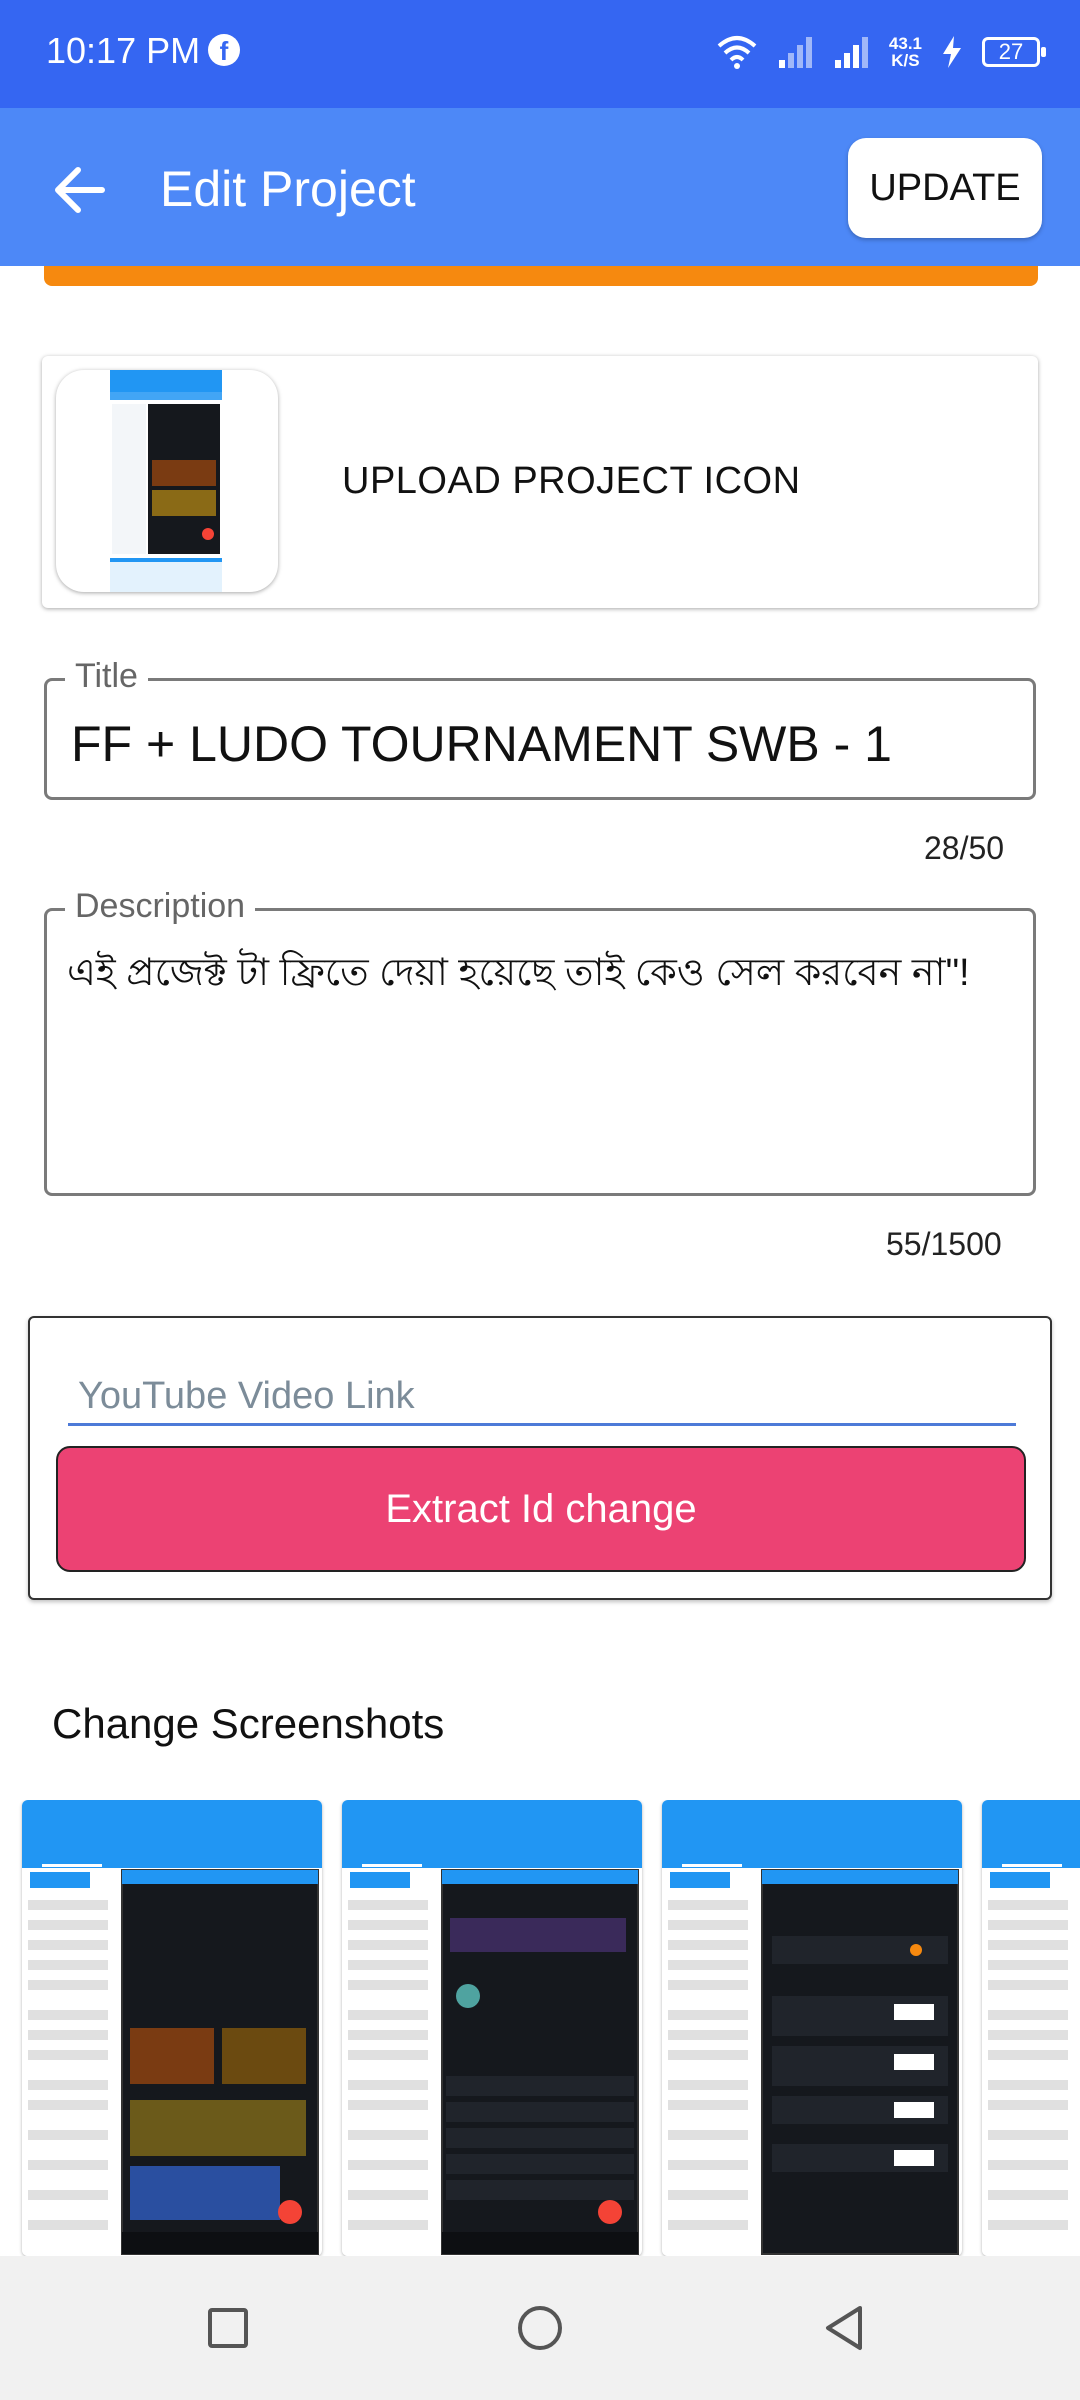  Describe the element at coordinates (540, 54) in the screenshot. I see `status-bar: 10:17 PM f 43.1 K/S 27` at that location.